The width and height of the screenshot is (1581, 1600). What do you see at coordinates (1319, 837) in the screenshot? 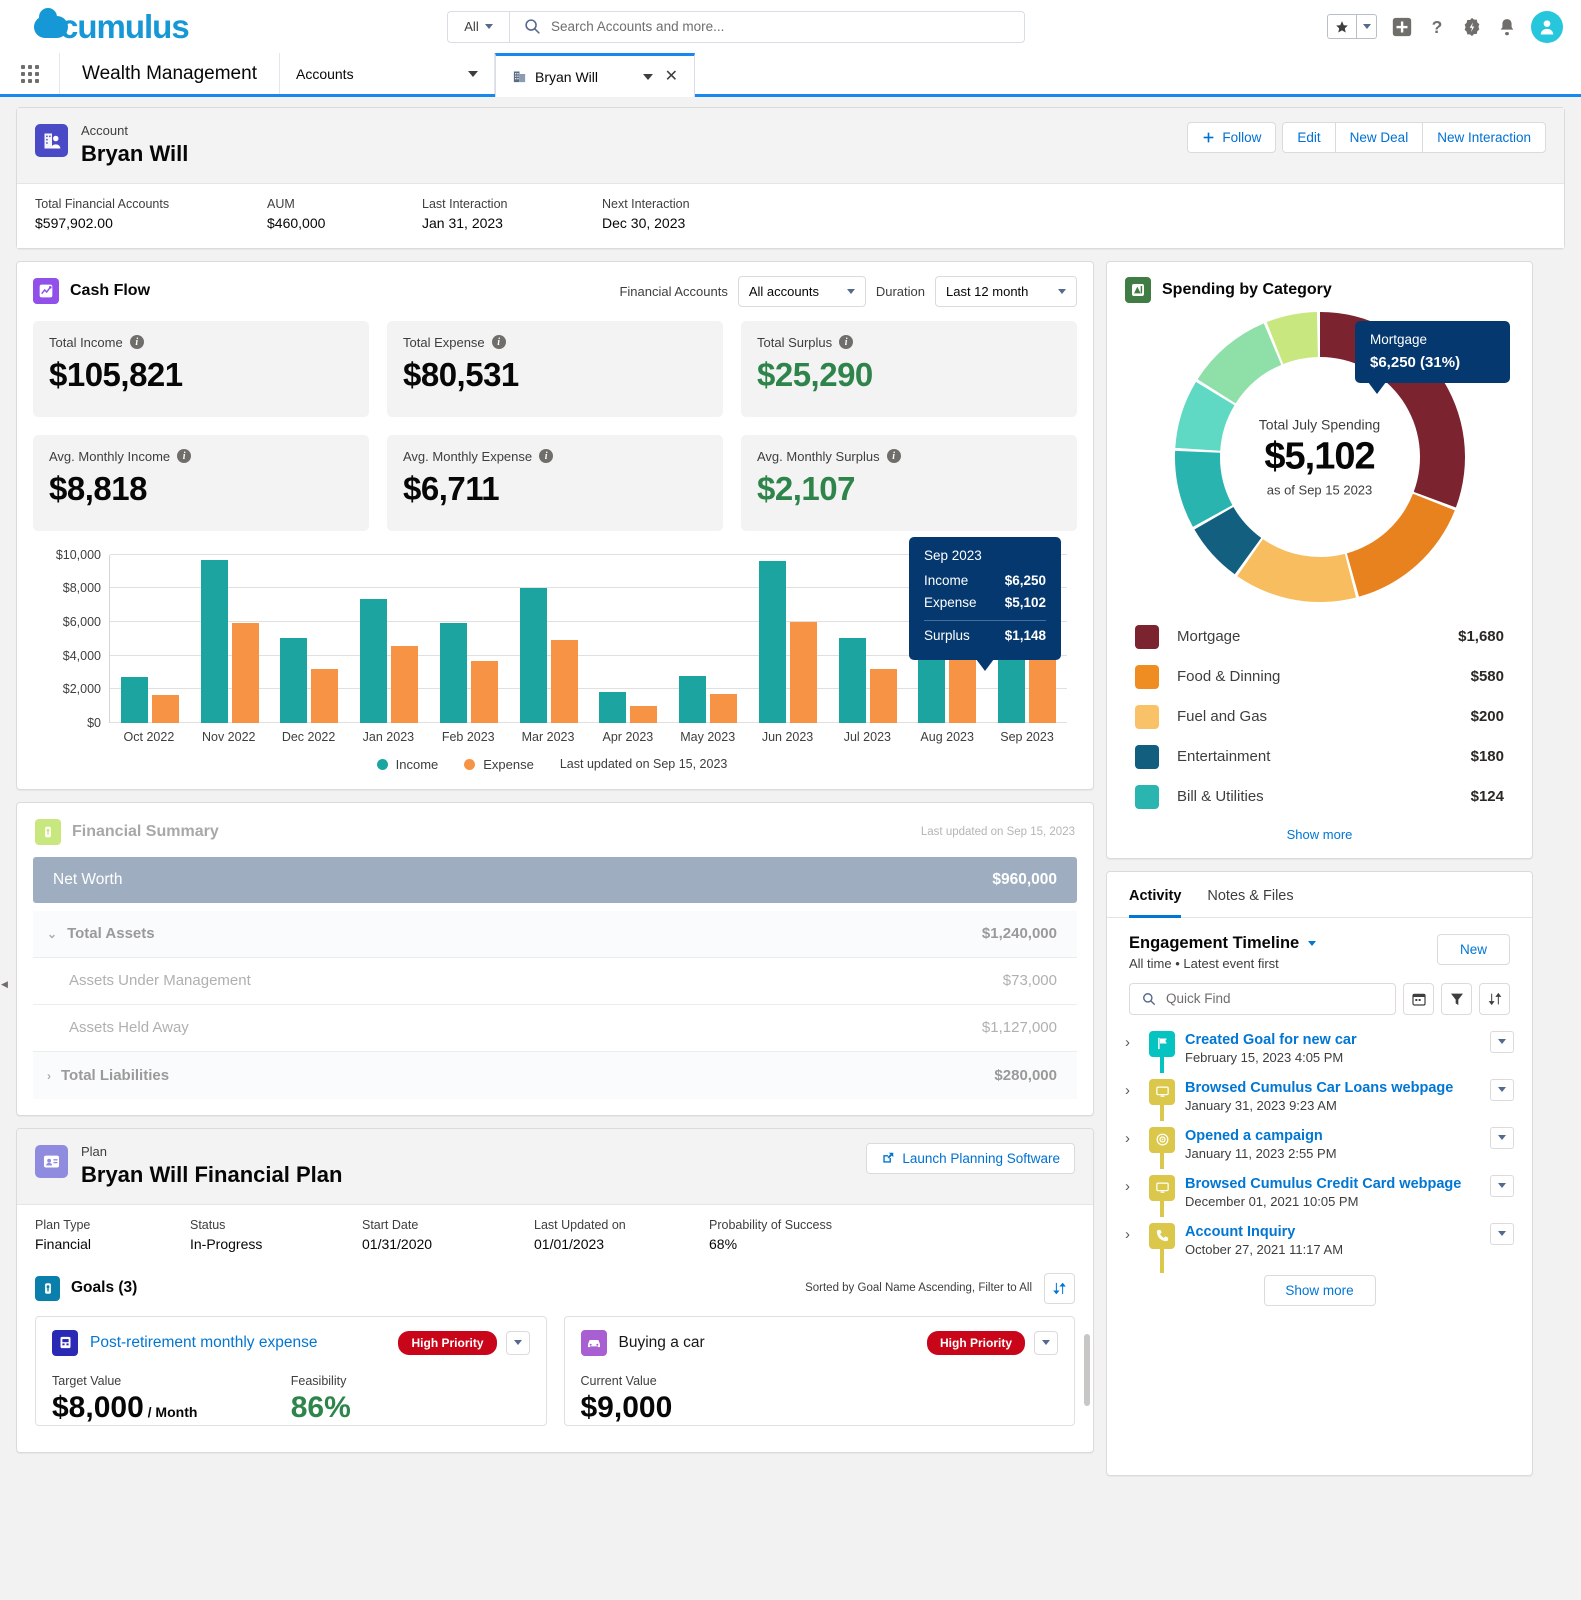
I see `spending-show-more-link: Show more` at bounding box center [1319, 837].